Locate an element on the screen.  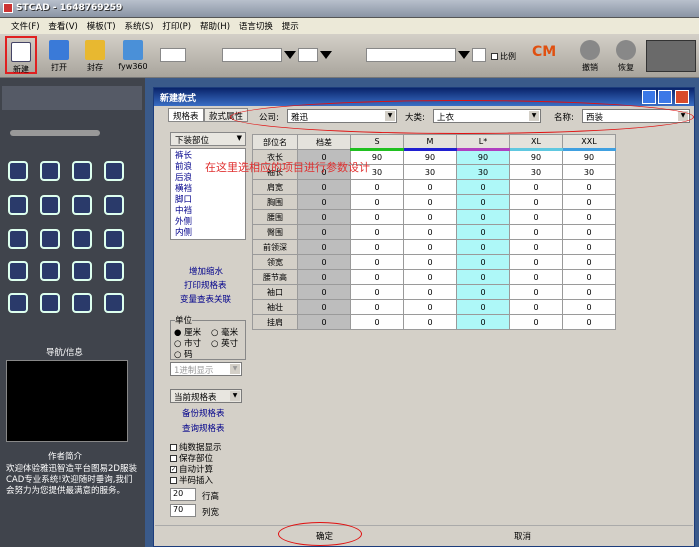
part-name-cell: 前领深 is located at coordinates (275, 247).